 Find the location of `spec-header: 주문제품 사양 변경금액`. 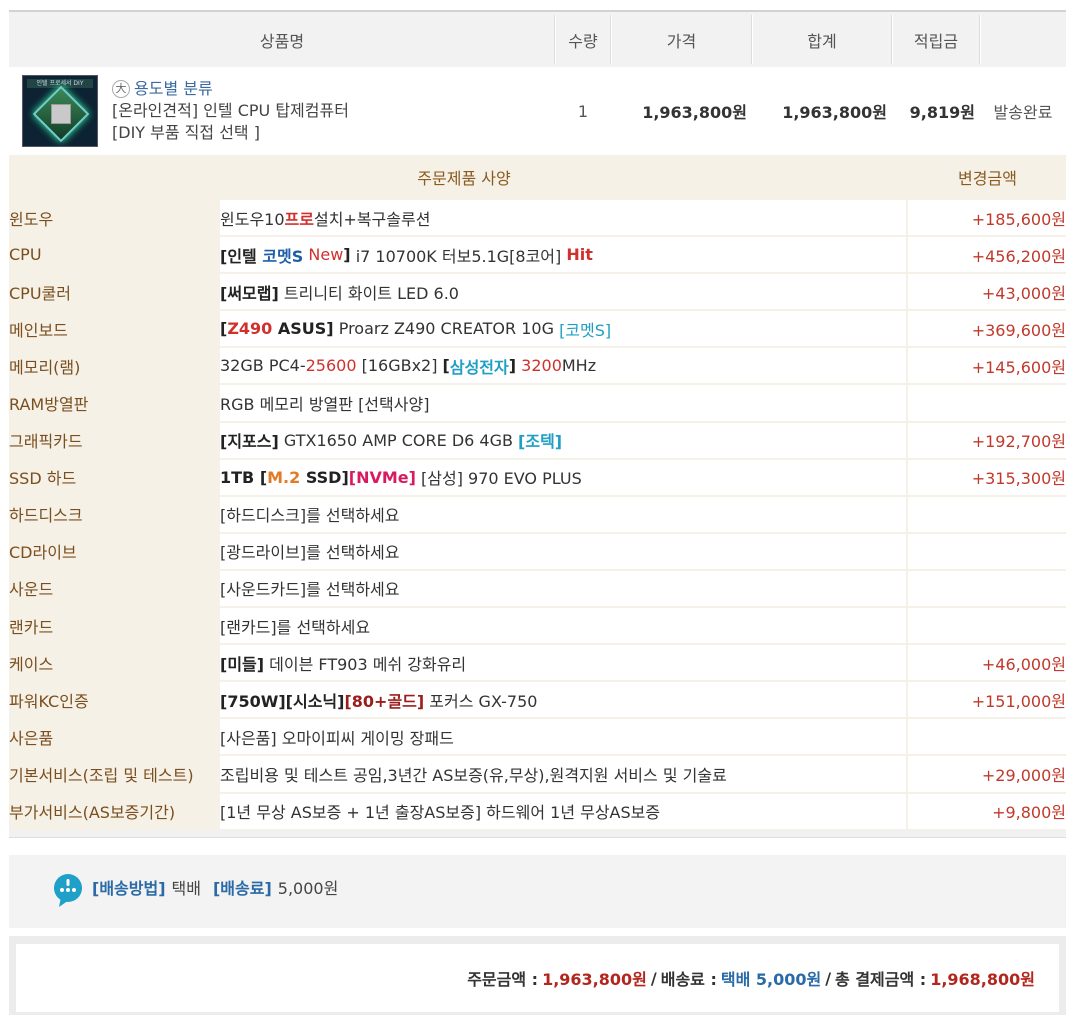

spec-header: 주문제품 사양 변경금액 is located at coordinates (537, 177).